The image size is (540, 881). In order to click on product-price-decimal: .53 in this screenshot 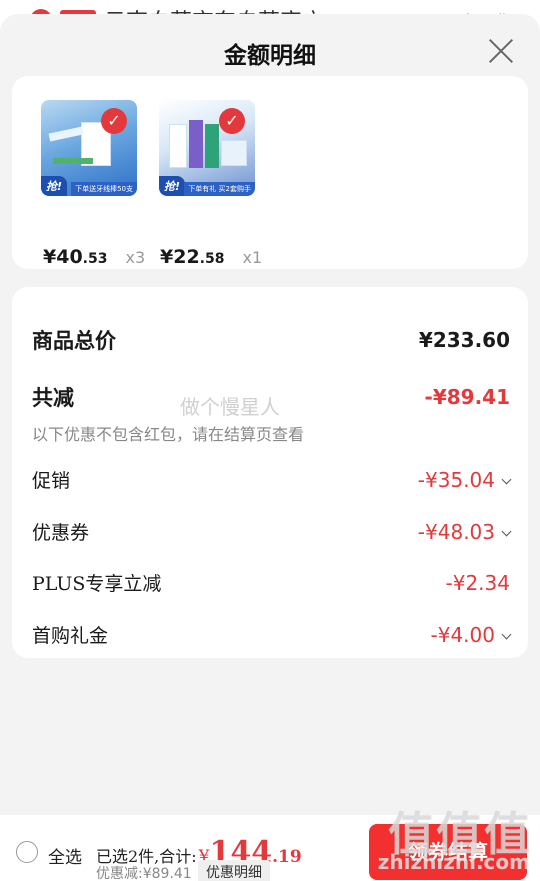, I will do `click(95, 259)`.